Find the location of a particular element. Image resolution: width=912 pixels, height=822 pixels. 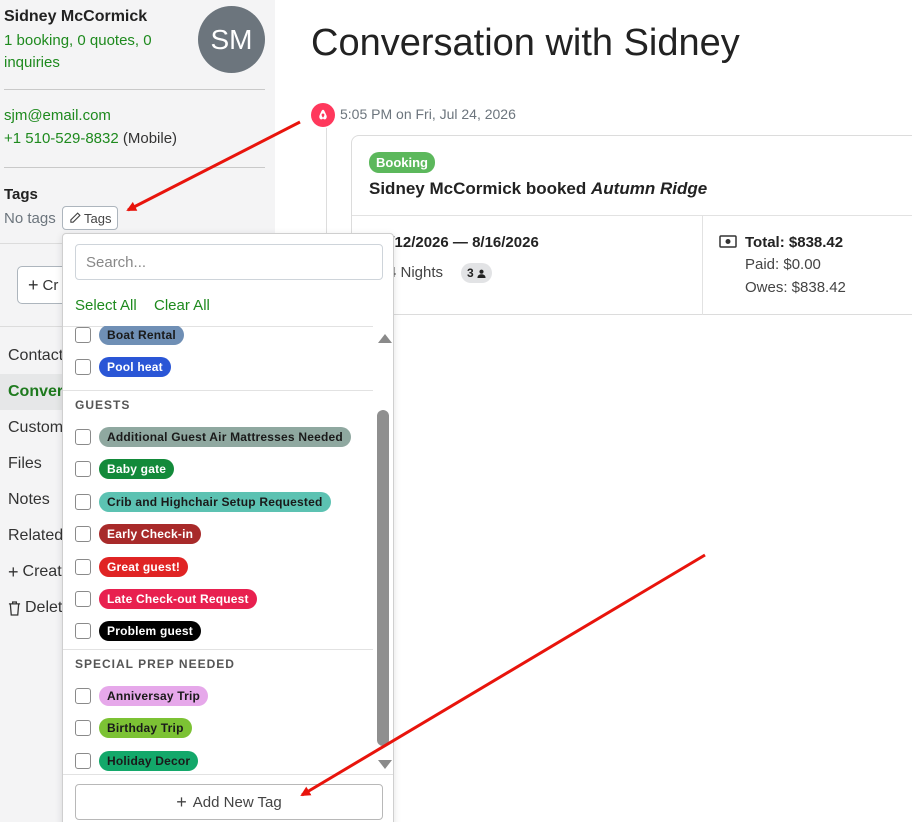

add-new-tag-label: Add New Tag is located at coordinates (237, 802).